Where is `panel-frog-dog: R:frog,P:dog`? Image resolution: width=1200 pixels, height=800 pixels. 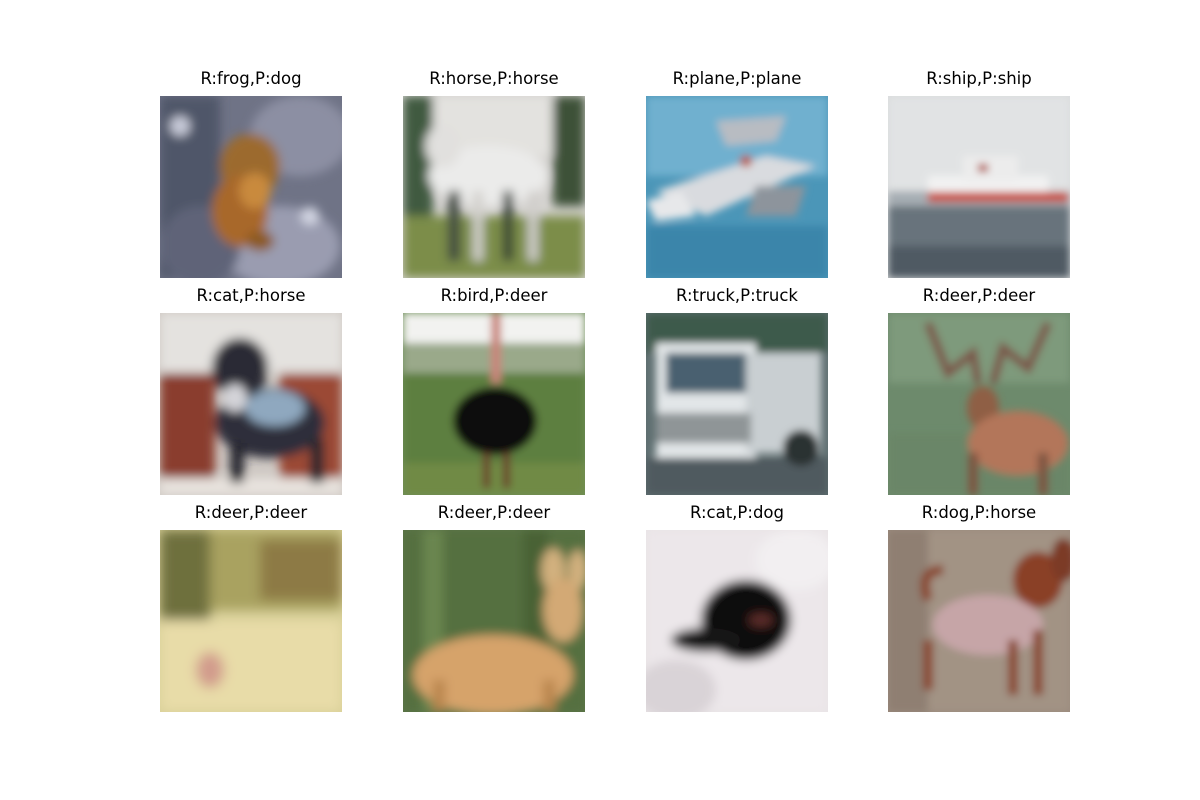
panel-frog-dog: R:frog,P:dog is located at coordinates (251, 173).